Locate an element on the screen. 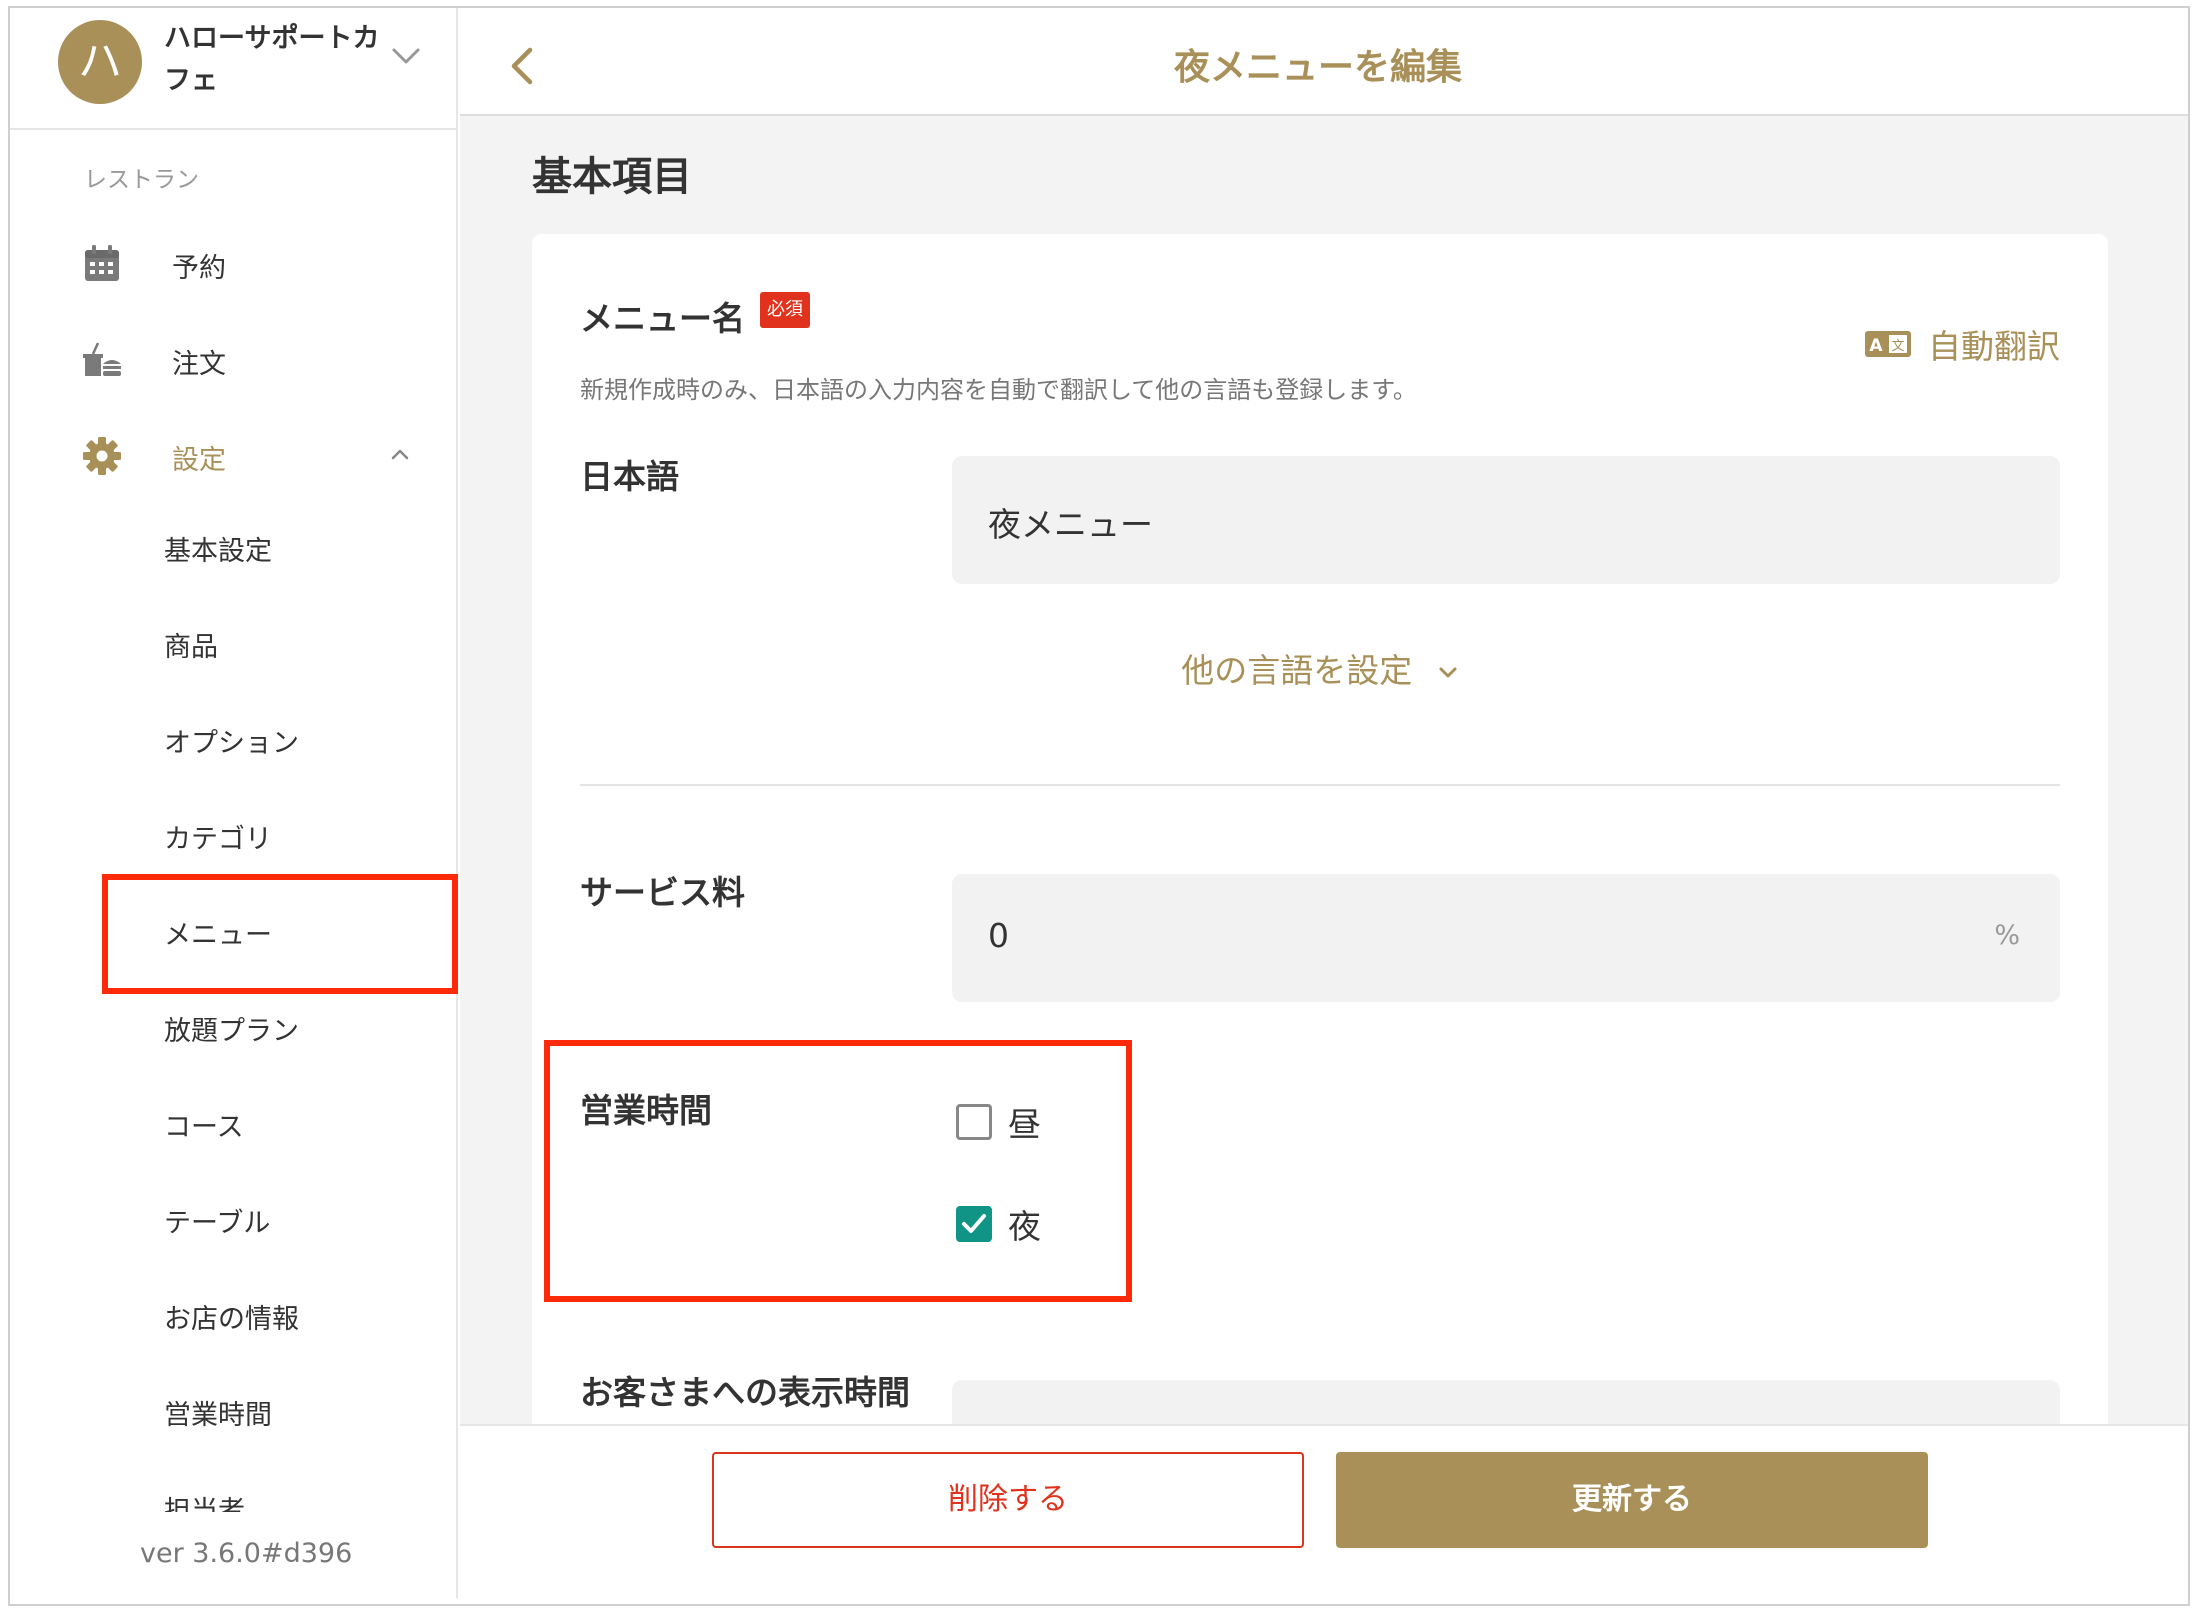 The image size is (2198, 1612). action-footer: 削除する 更新する is located at coordinates (1324, 1511).